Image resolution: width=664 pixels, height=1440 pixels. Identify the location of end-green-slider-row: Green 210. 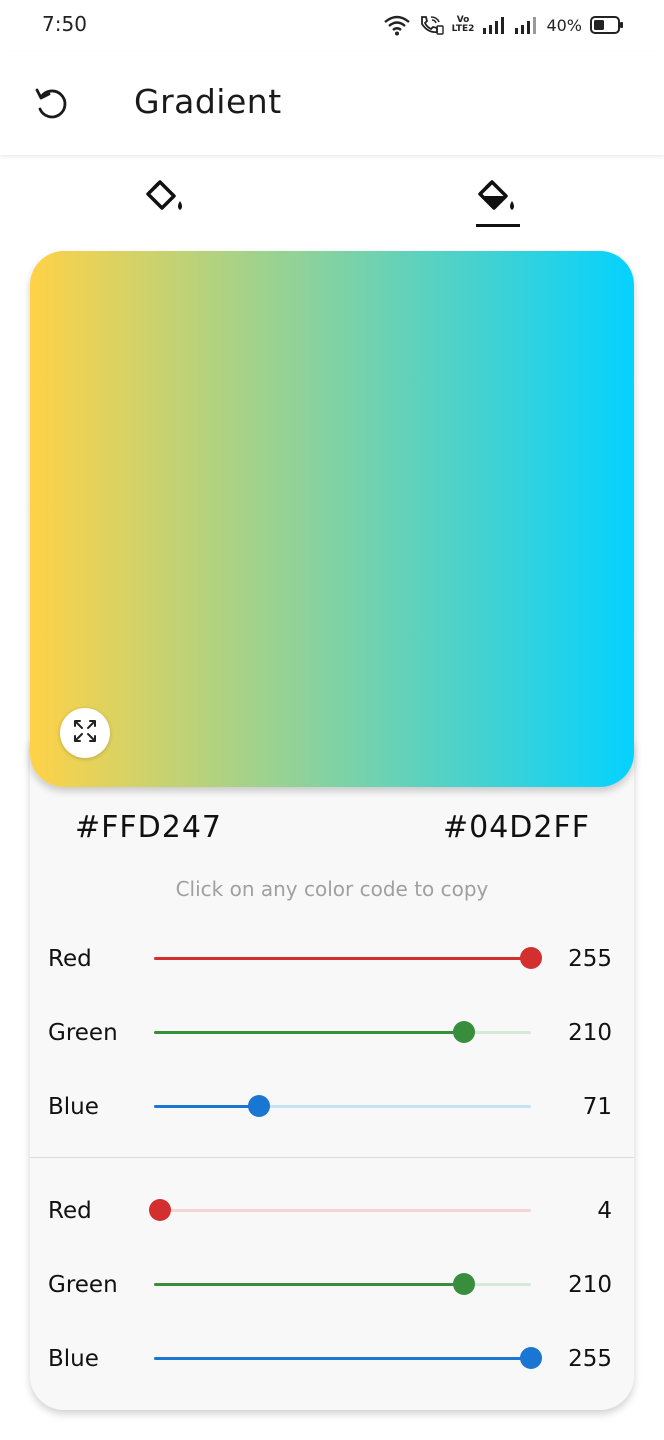
(332, 1284).